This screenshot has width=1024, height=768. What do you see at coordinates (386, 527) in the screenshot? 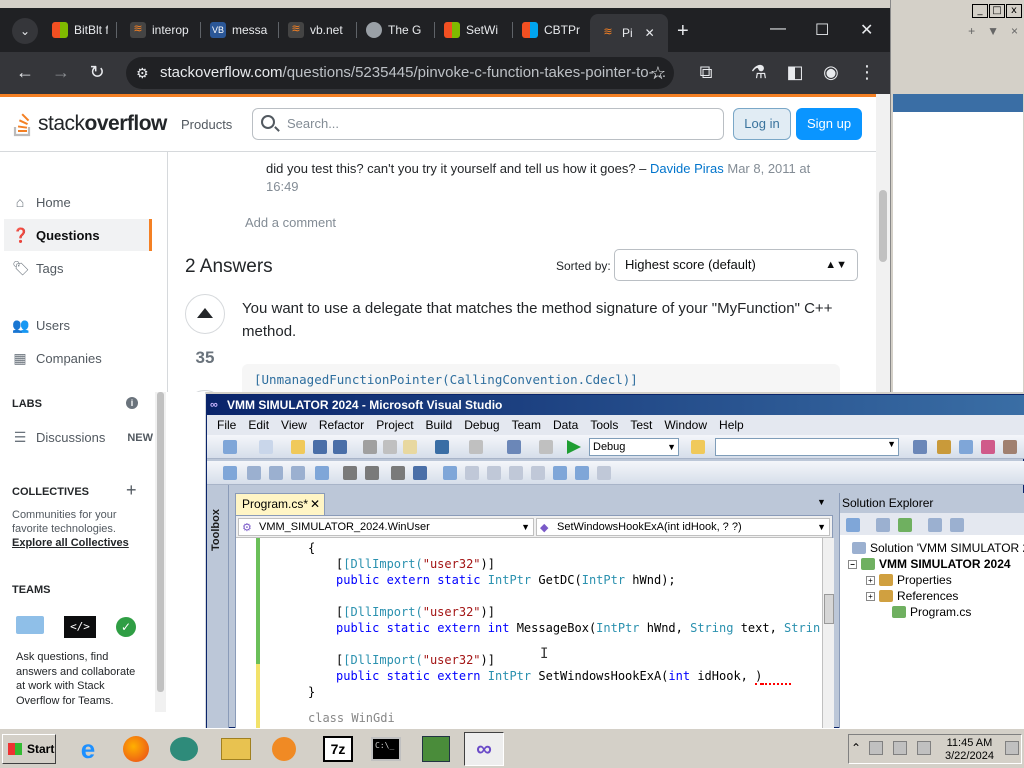
I see `type-dropdown: ⚙ VMM_SIMULATOR_2024.WinUser ▼` at bounding box center [386, 527].